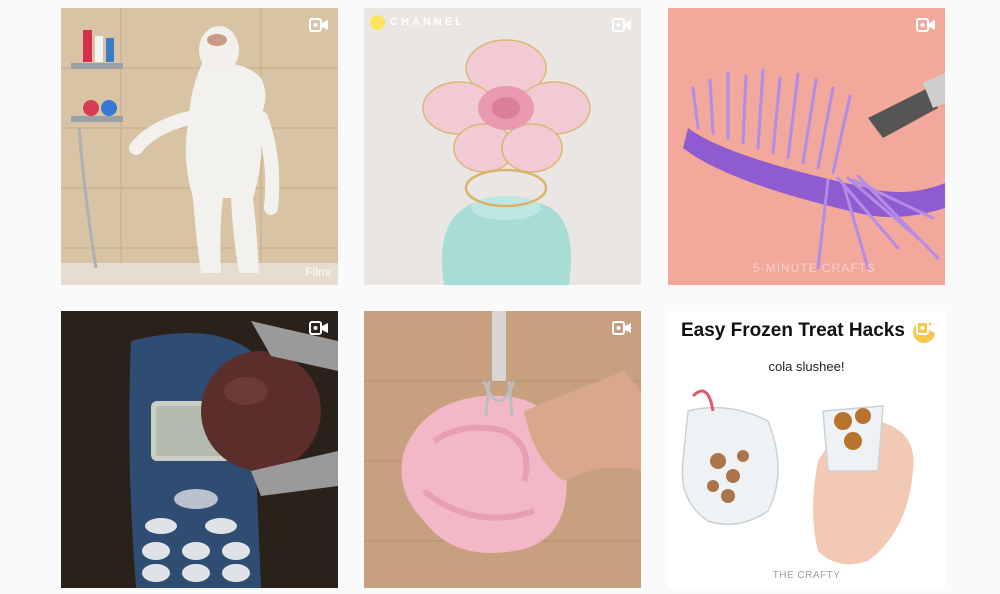 The height and width of the screenshot is (594, 1000). I want to click on cola-slushee-video-thumbnail, so click(806, 449).